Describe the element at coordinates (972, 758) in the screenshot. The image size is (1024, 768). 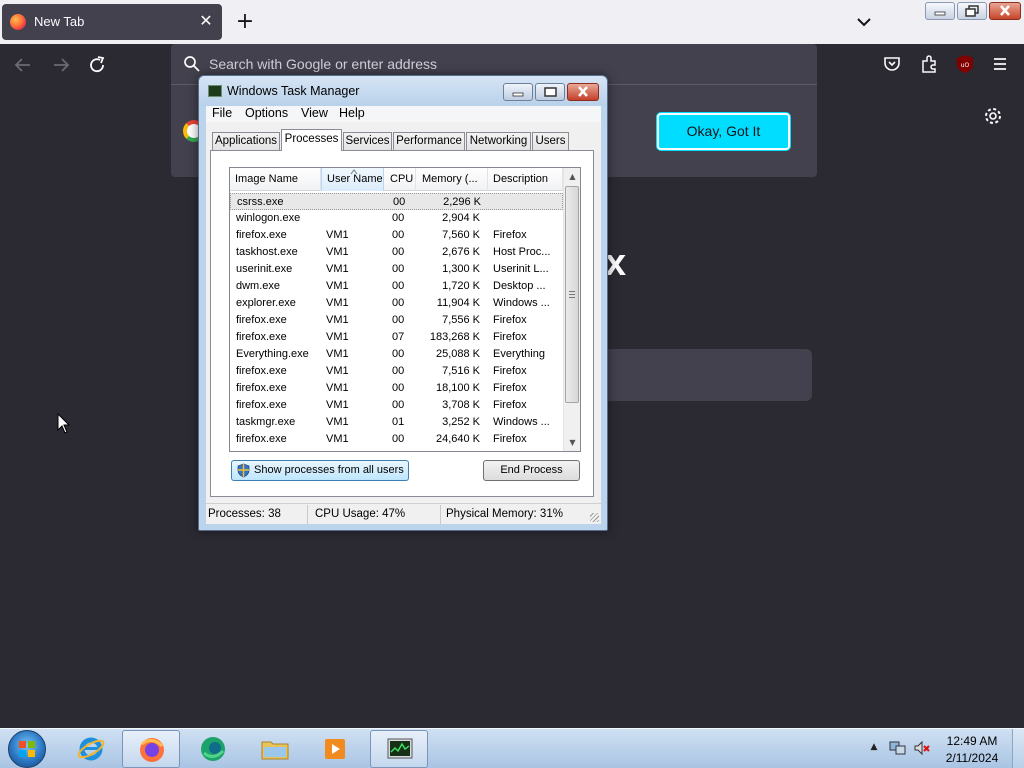
I see `clock-date: 2/11/2024` at that location.